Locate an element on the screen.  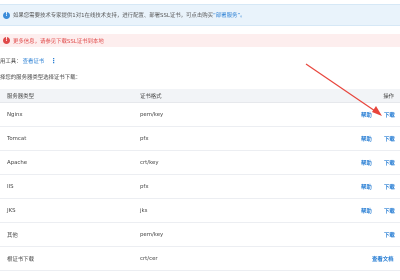
select-server-hint: 择您的服务器类型选择证书下载： is located at coordinates (40, 78).